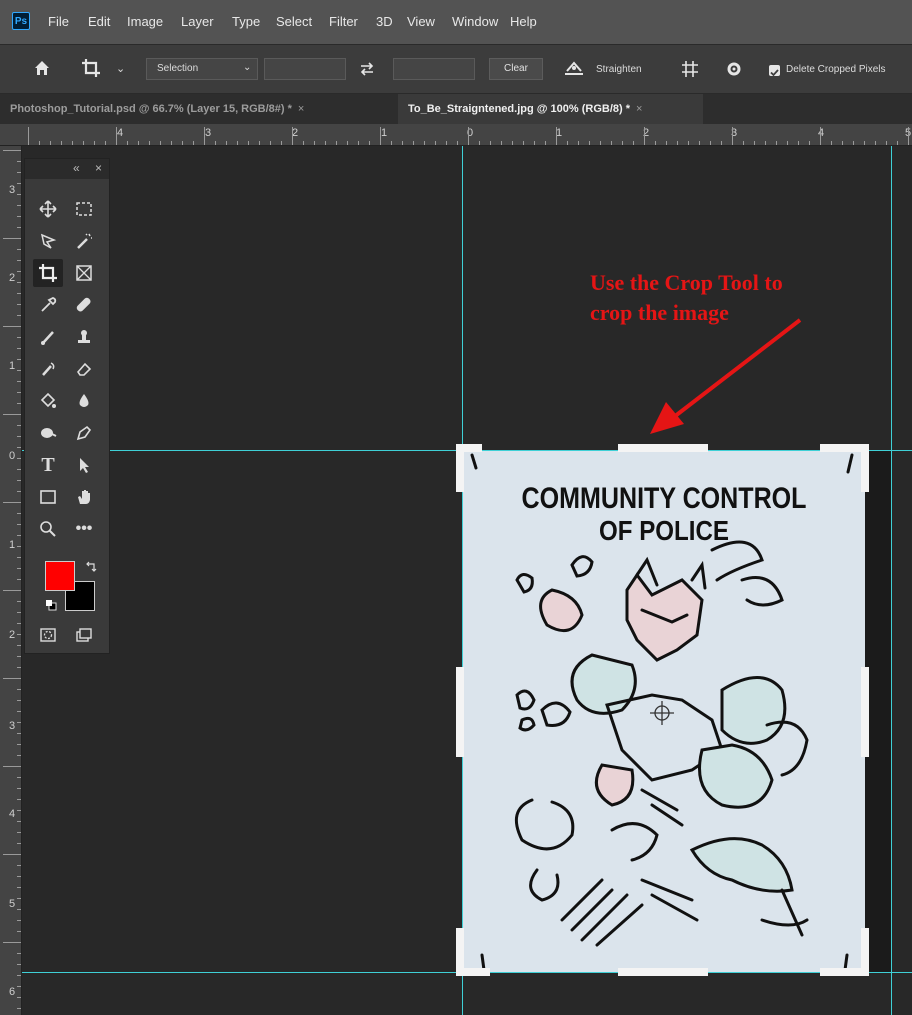 The width and height of the screenshot is (912, 1015). I want to click on menu-image: Image, so click(145, 21).